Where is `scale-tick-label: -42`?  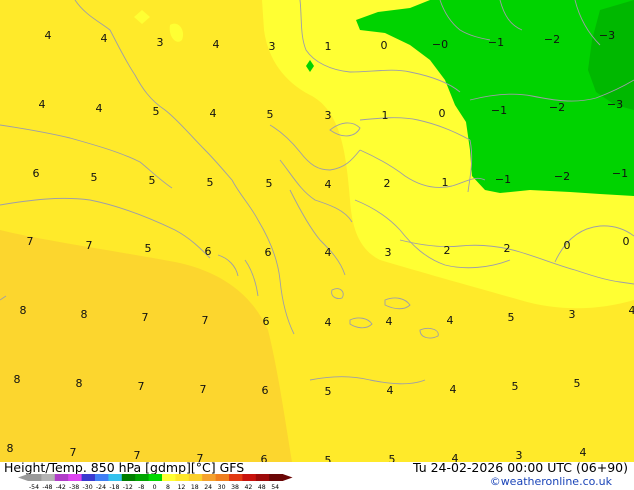
scale-tick-label: -42 is located at coordinates (61, 487).